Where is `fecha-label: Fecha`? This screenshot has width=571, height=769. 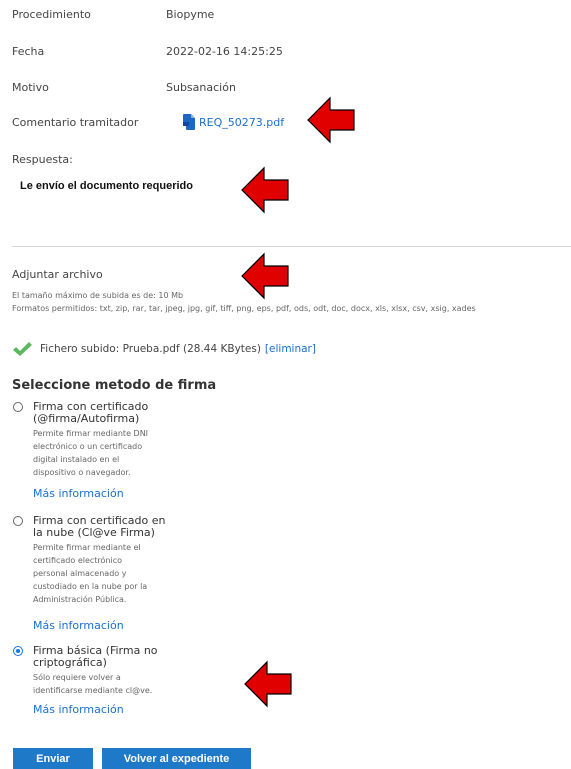
fecha-label: Fecha is located at coordinates (28, 51).